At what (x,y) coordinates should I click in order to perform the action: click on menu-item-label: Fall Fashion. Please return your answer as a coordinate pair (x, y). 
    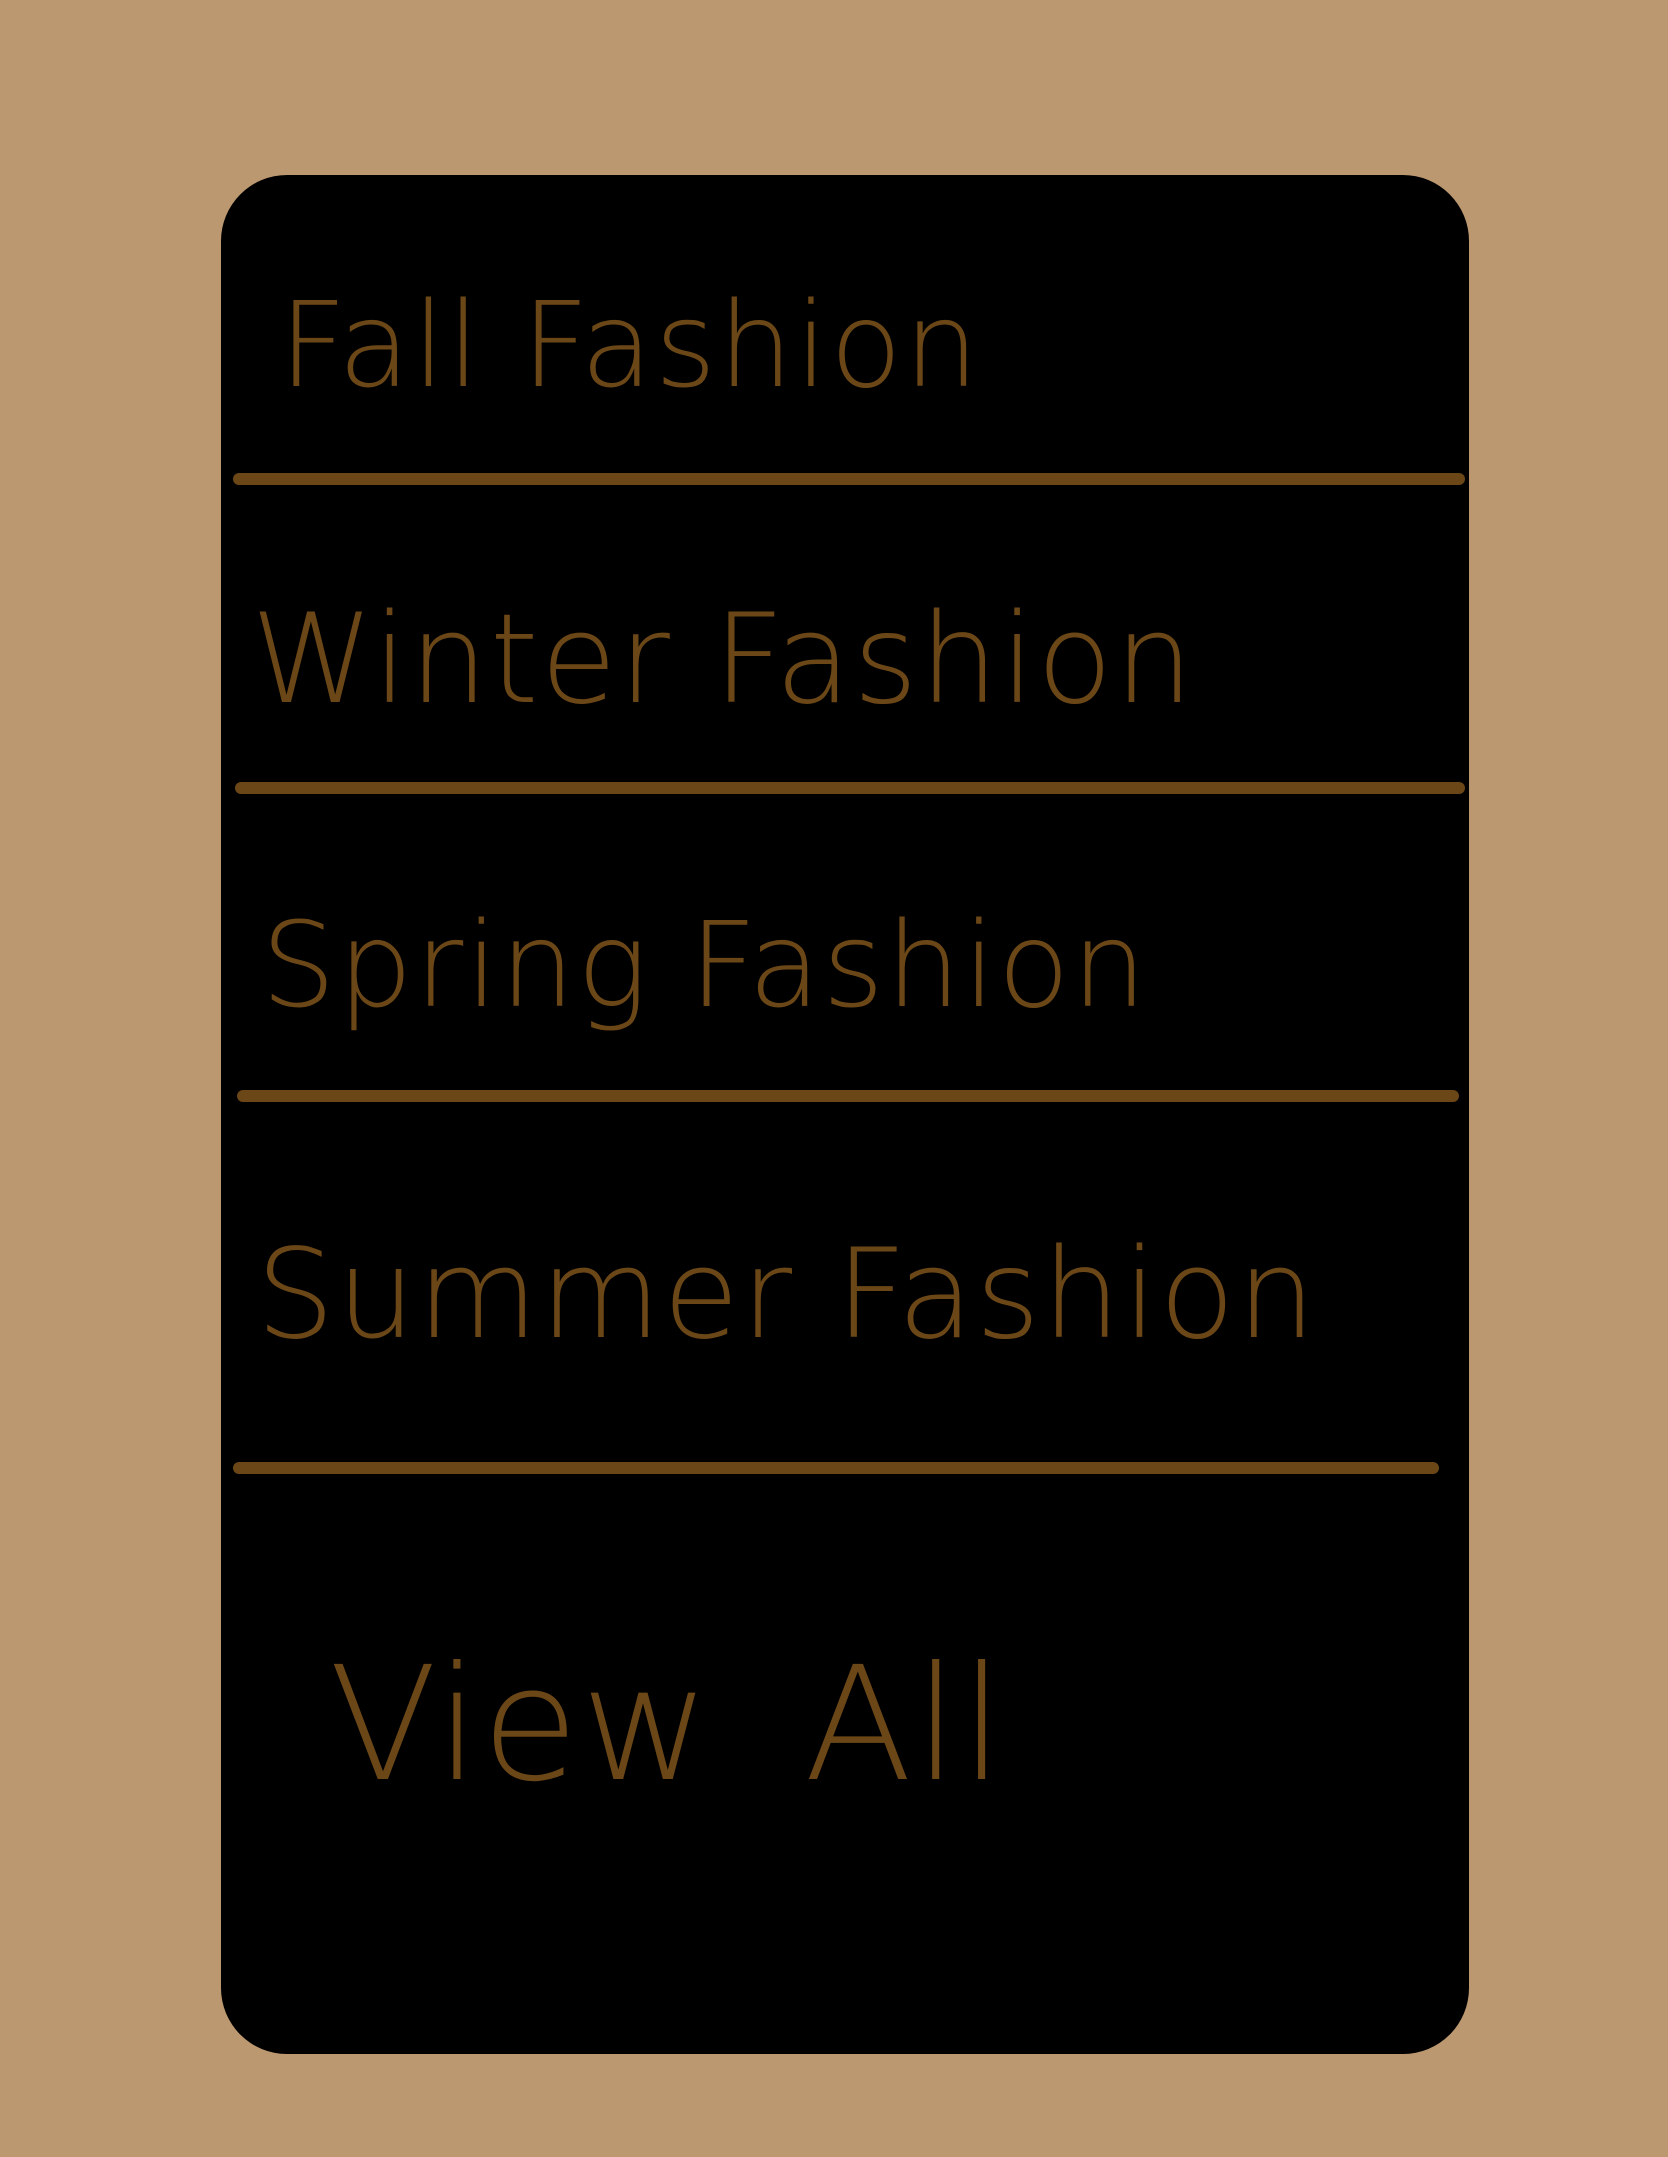
    Looking at the image, I should click on (630, 345).